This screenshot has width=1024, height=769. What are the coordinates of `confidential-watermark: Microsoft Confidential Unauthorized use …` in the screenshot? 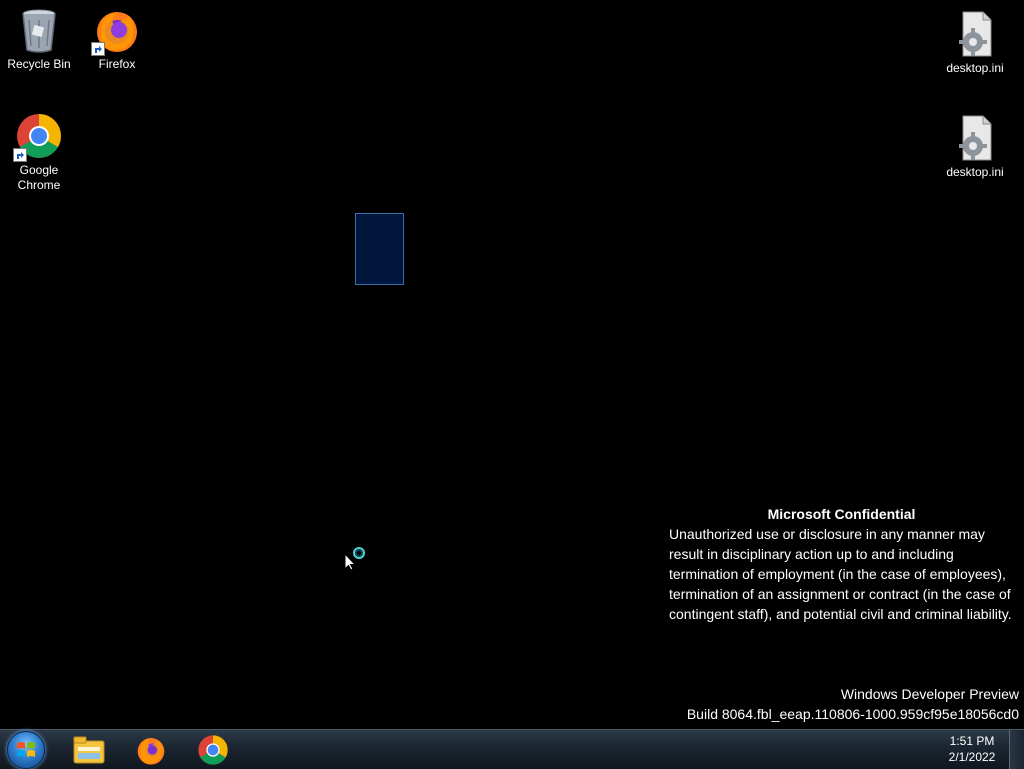 It's located at (841, 564).